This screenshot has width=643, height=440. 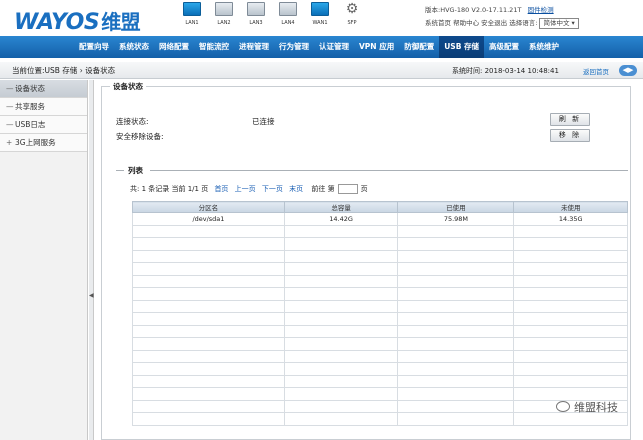 I want to click on column-header: 已使用, so click(x=456, y=207).